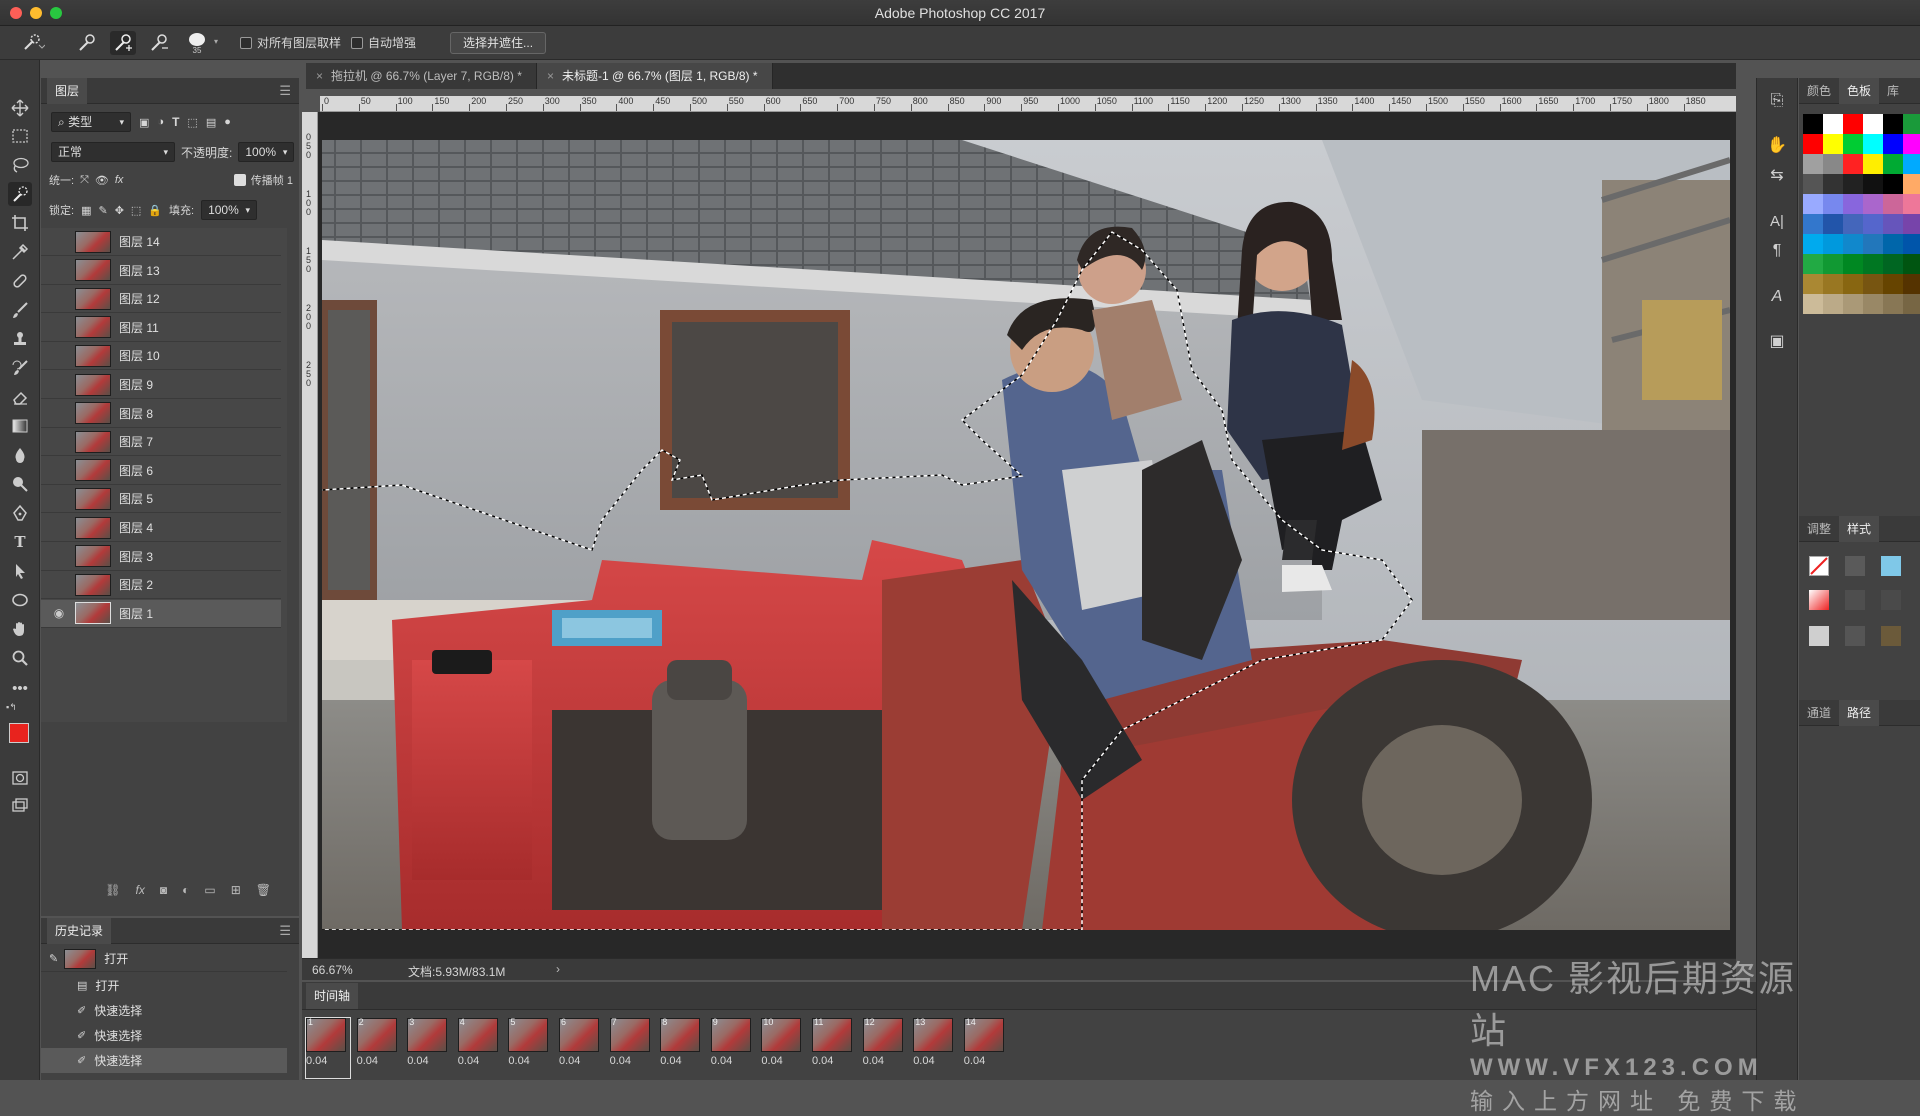 The image size is (1920, 1116). I want to click on tab-color: 颜色, so click(1819, 91).